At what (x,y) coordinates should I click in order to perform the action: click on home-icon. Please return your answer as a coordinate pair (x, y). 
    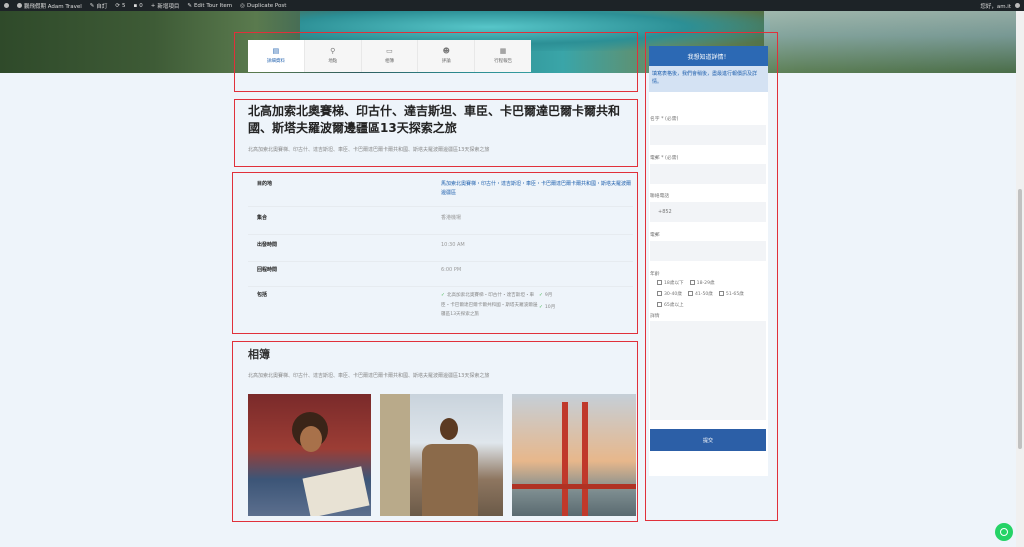
    Looking at the image, I should click on (19, 5).